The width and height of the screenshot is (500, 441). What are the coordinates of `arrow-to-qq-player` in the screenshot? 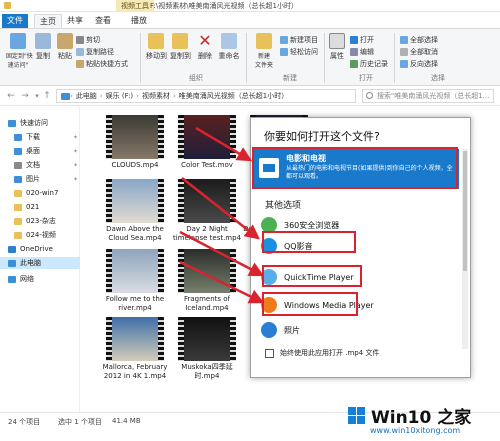 It's located at (220, 208).